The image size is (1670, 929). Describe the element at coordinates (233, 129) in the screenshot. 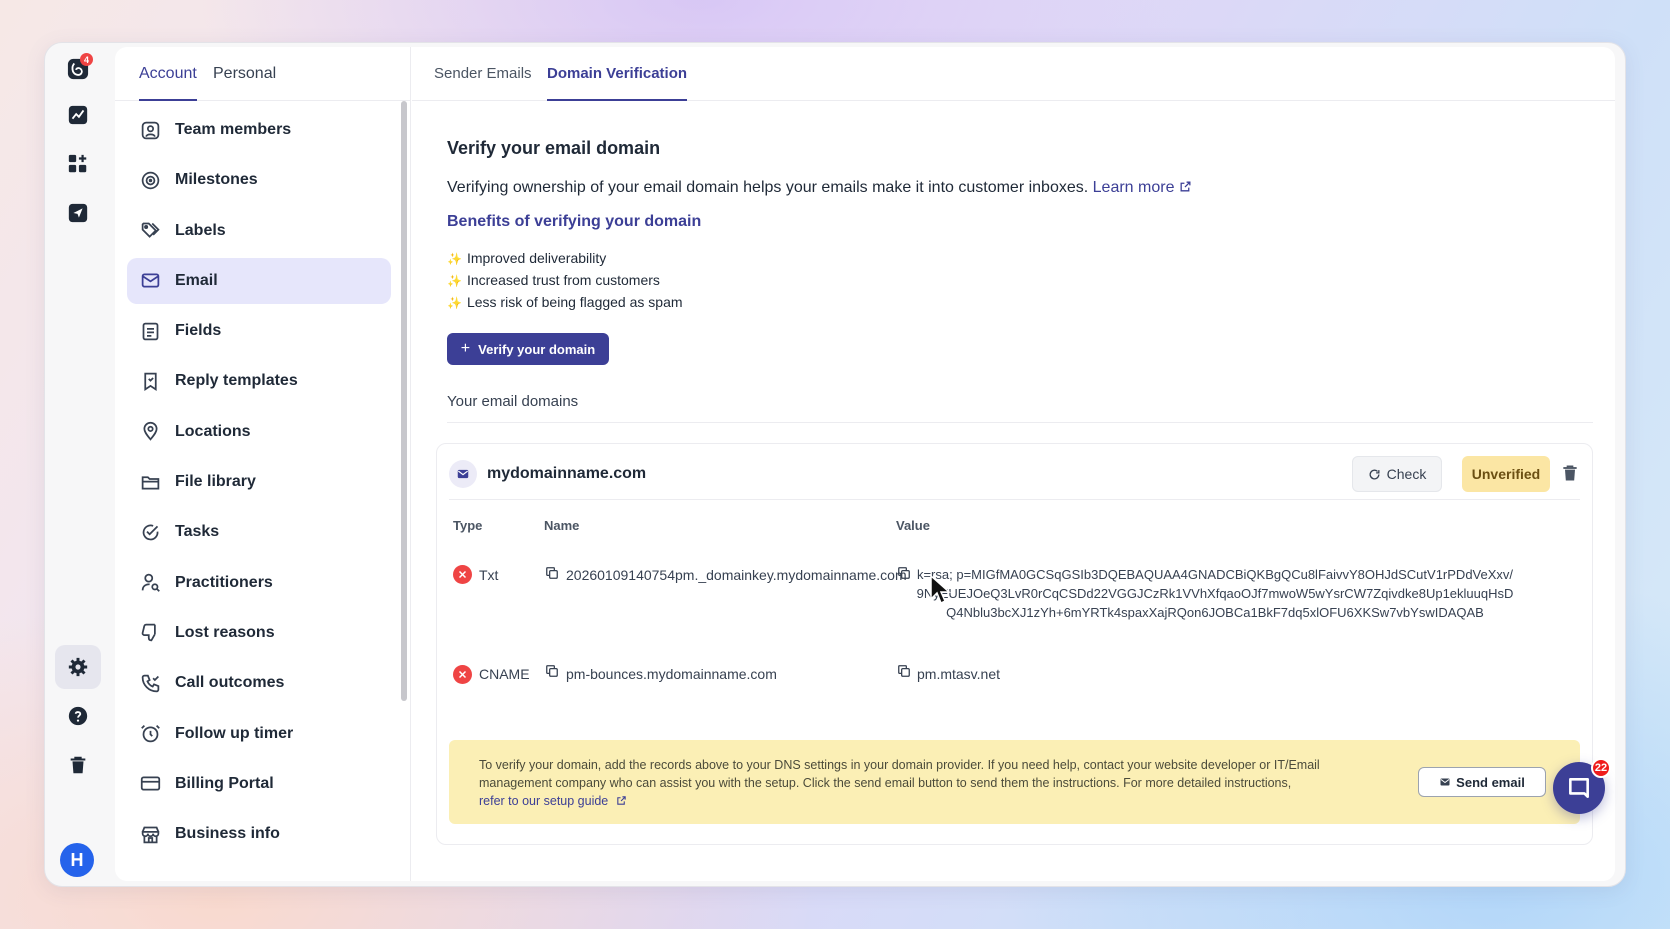

I see `sidebar-item-label: Team members` at that location.